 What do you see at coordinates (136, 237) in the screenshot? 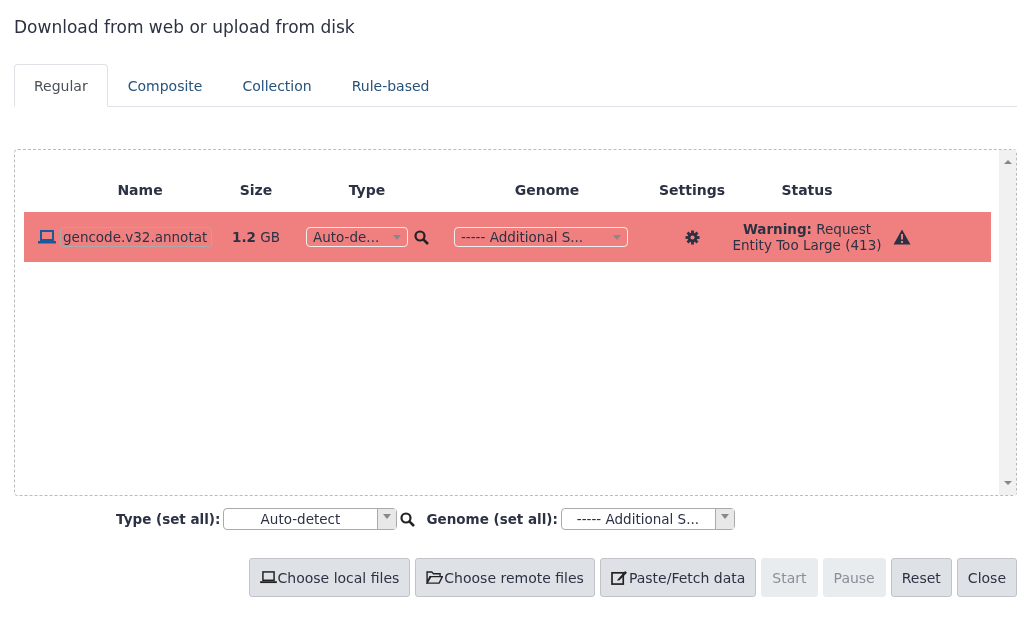
I see `name-field: gencode.v32.annotat` at bounding box center [136, 237].